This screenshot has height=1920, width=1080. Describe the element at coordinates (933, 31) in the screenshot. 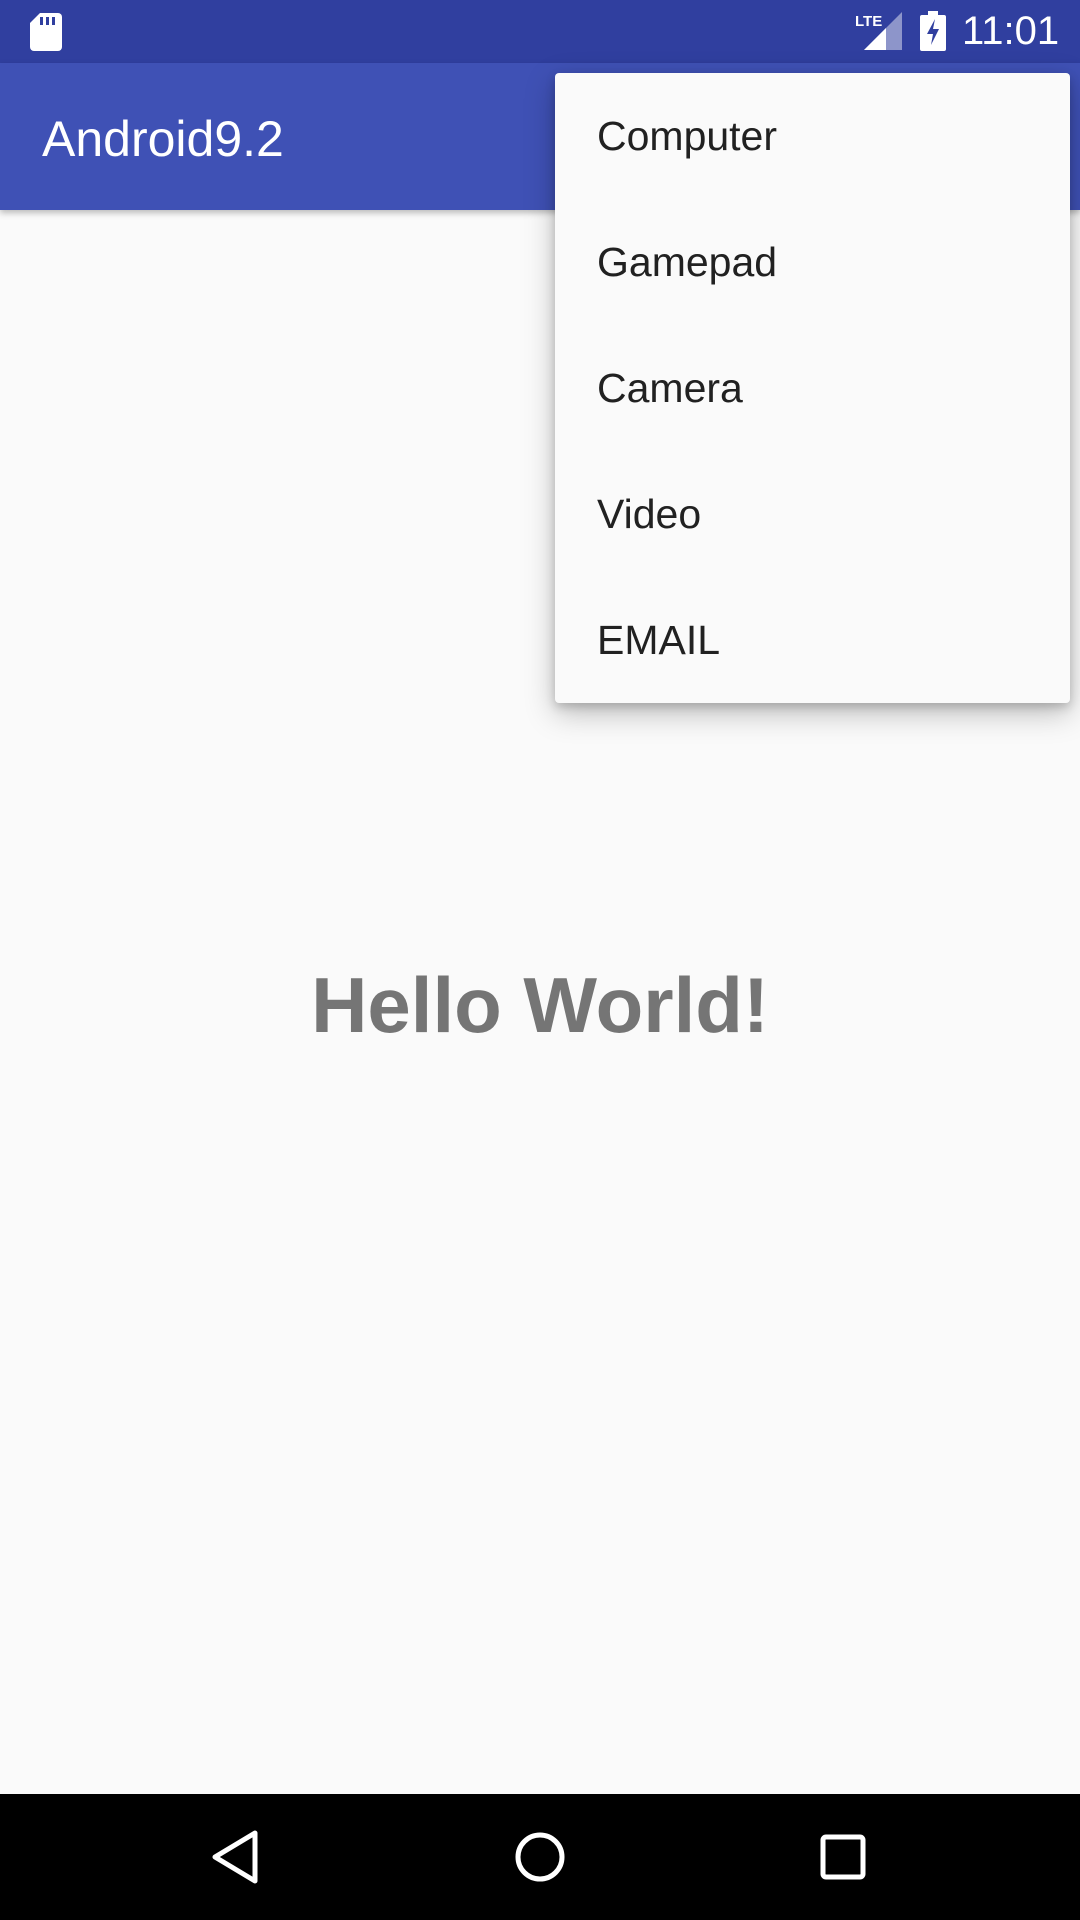

I see `battery-charging-icon` at that location.